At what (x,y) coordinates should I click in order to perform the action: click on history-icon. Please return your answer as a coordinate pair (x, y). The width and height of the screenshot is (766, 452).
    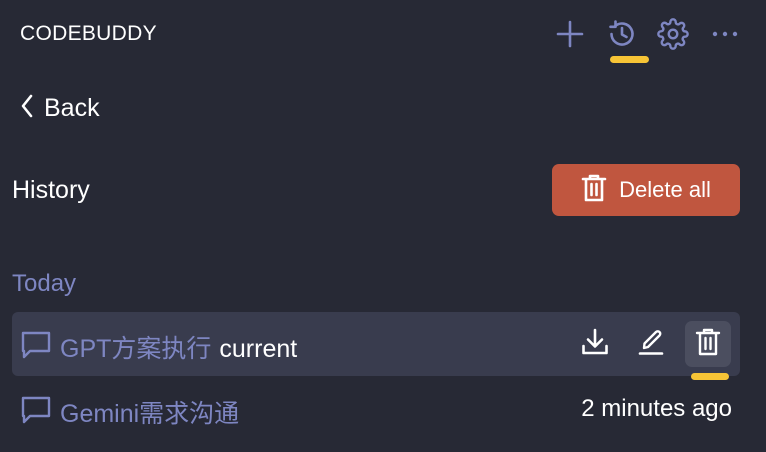
    Looking at the image, I should click on (622, 34).